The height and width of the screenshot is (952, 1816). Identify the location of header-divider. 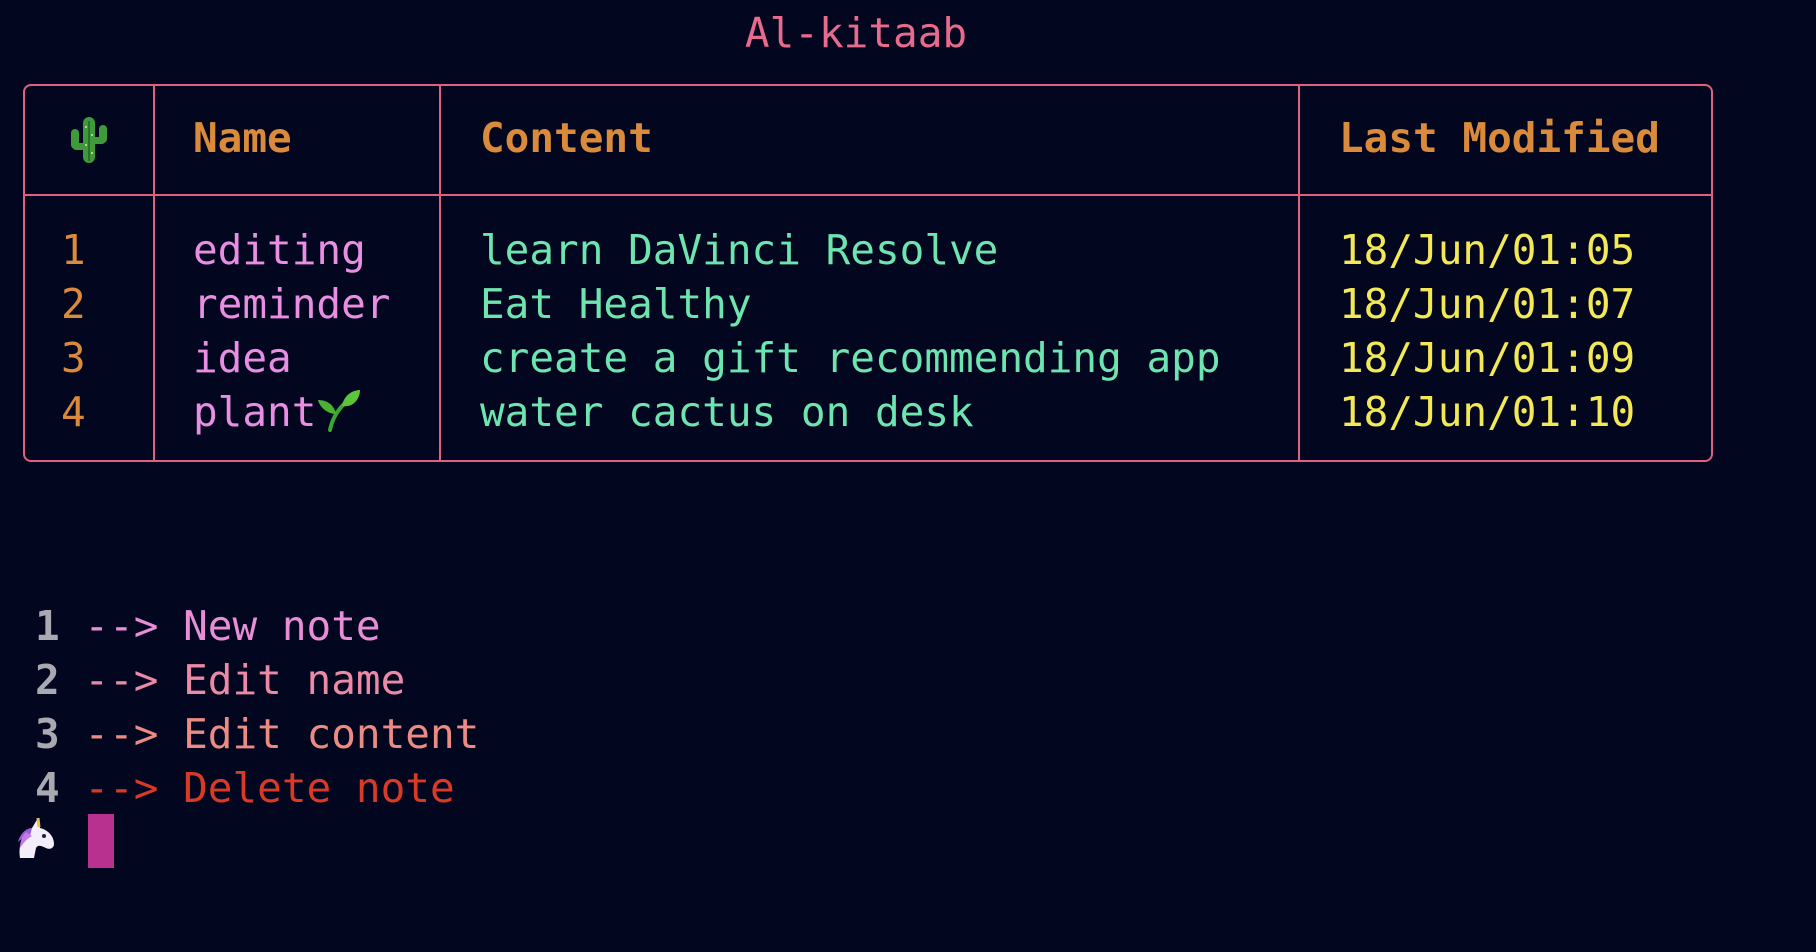
(868, 195).